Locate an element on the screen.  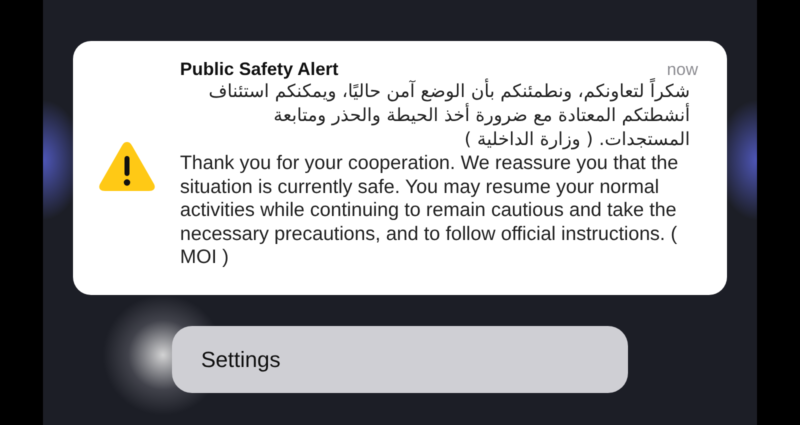
warning-icon is located at coordinates (127, 166).